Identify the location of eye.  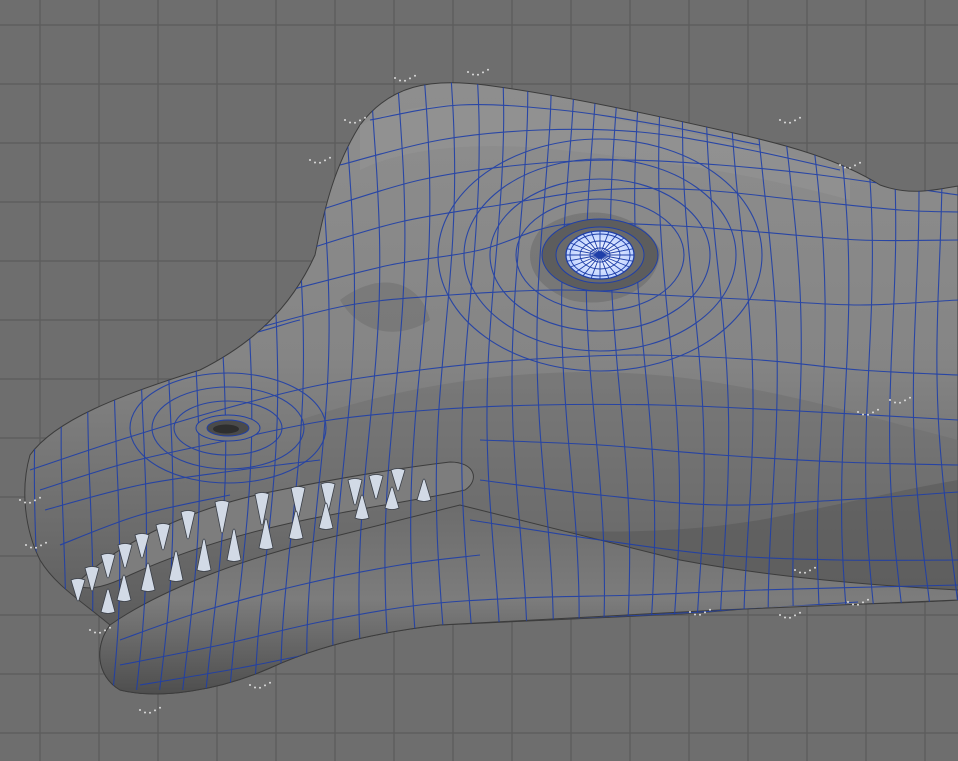
(600, 255).